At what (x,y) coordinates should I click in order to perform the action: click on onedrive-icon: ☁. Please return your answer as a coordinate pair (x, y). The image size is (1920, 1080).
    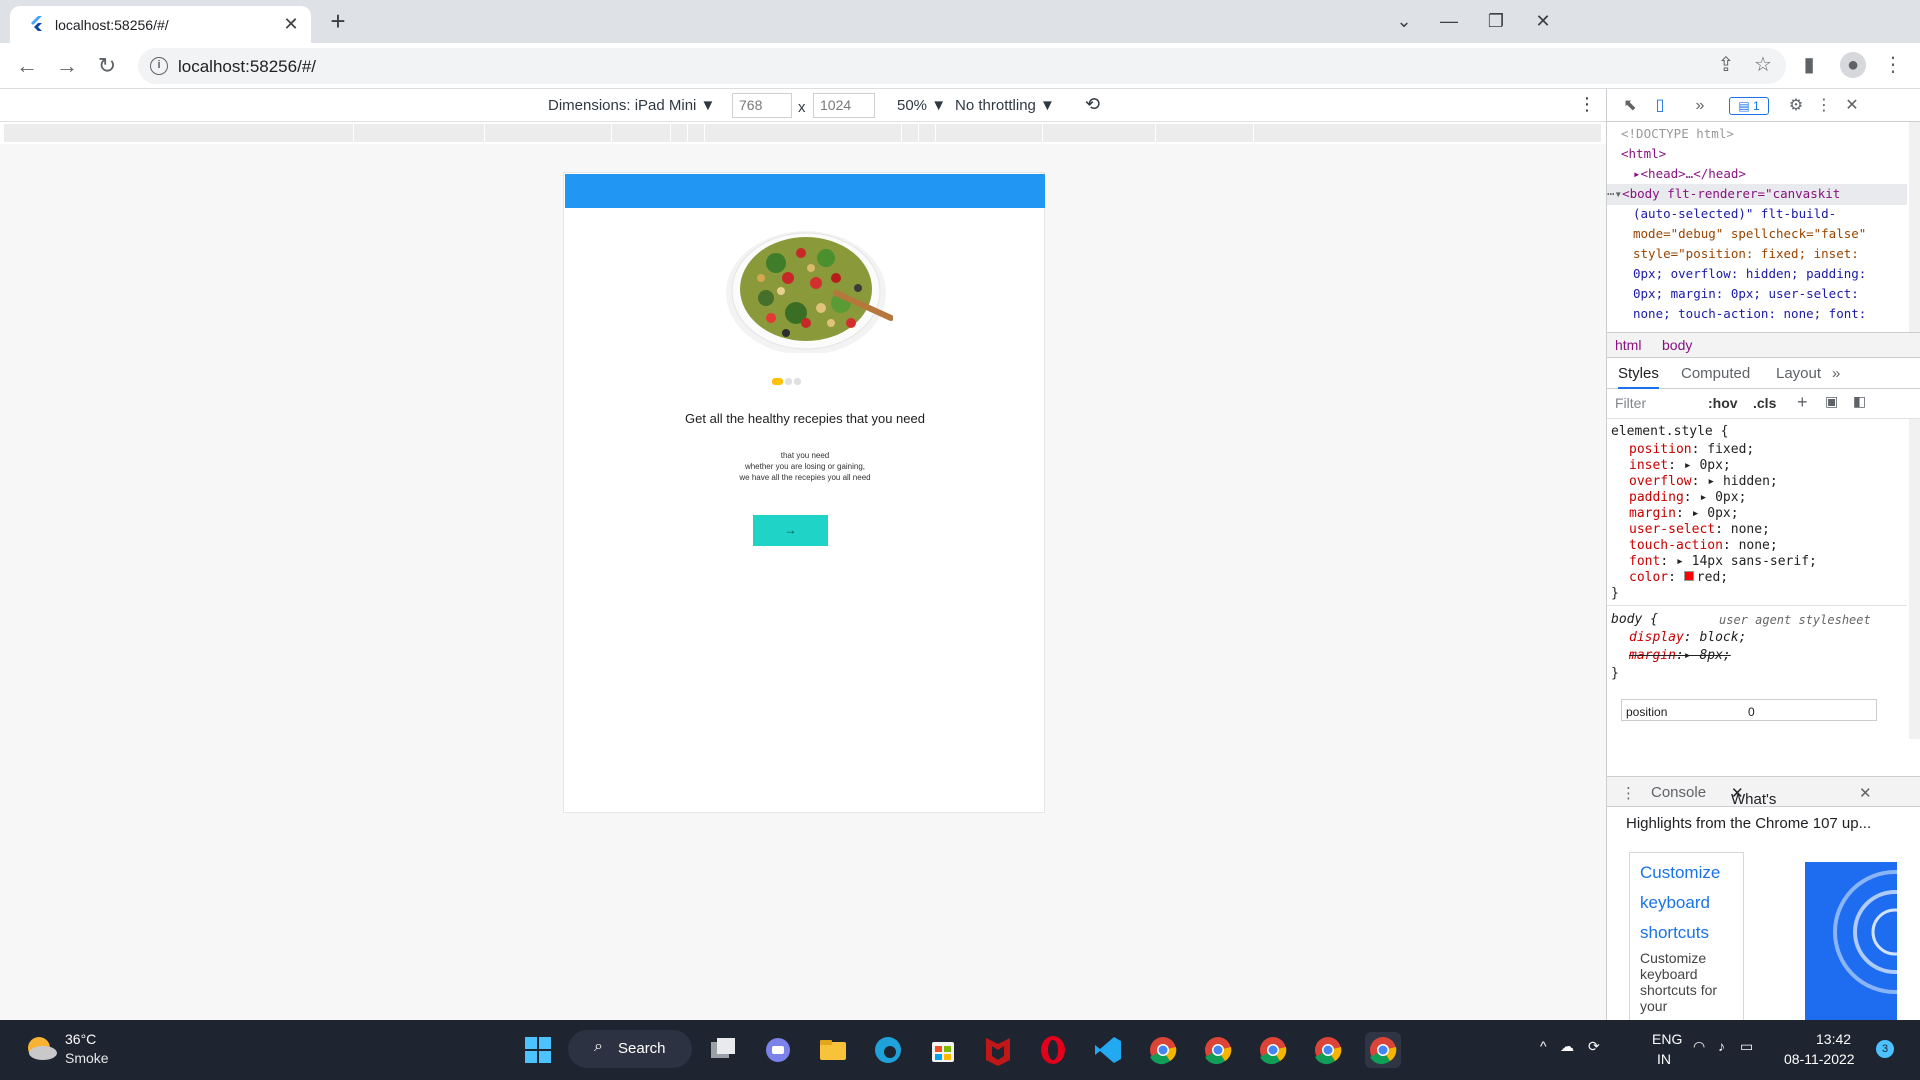
    Looking at the image, I should click on (1567, 1046).